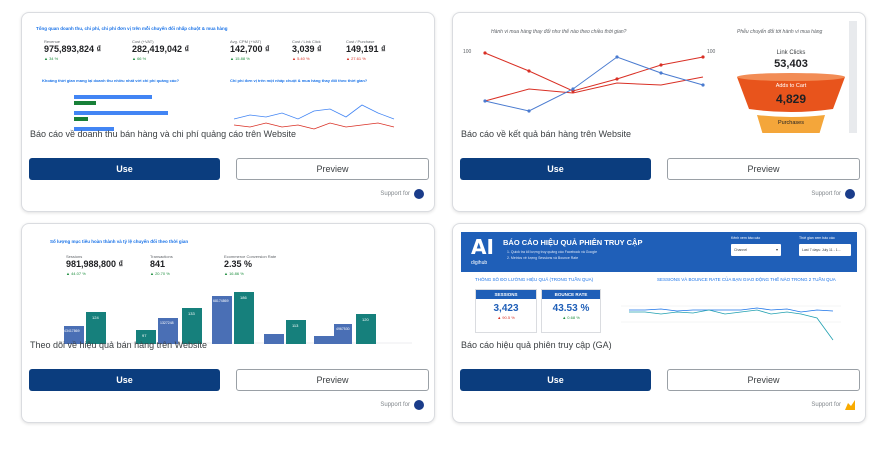  What do you see at coordinates (850, 405) in the screenshot?
I see `google-analytics-icon` at bounding box center [850, 405].